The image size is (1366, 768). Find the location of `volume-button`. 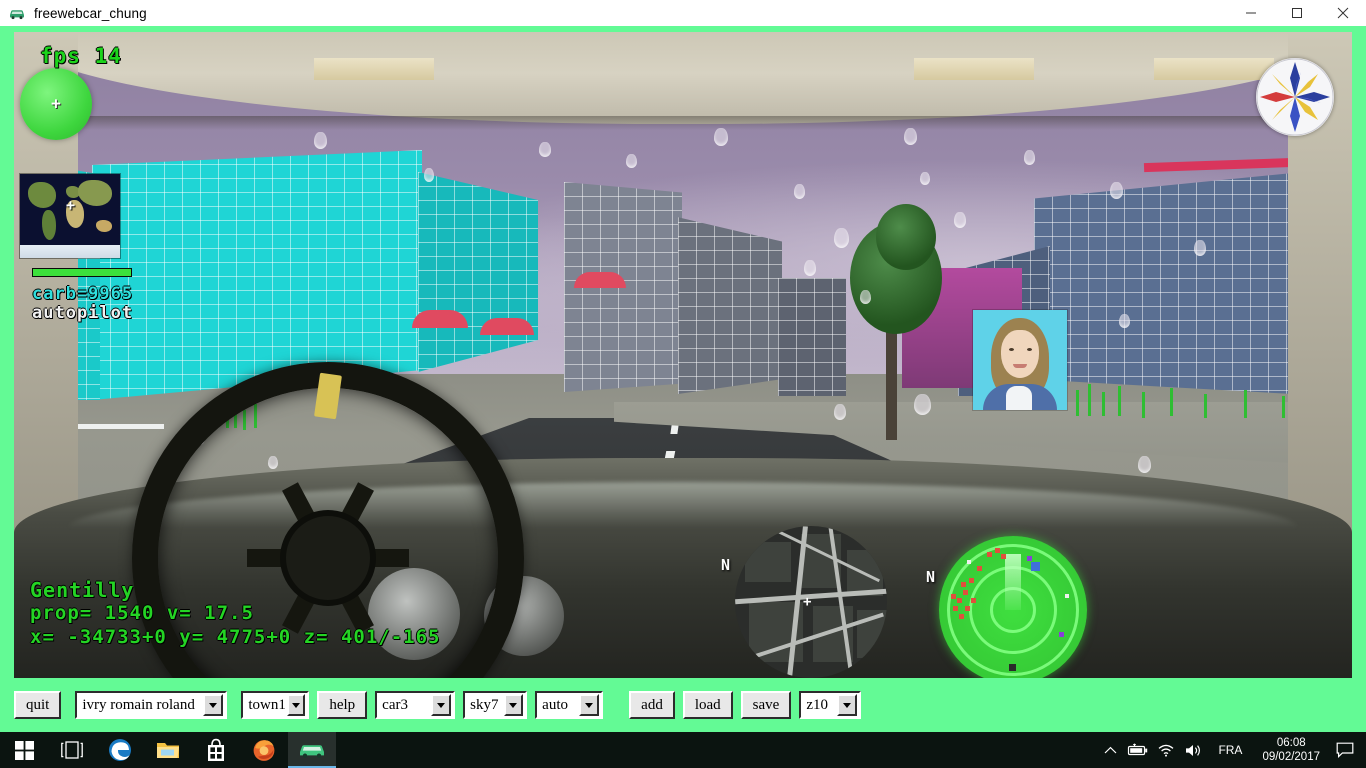

volume-button is located at coordinates (1194, 750).